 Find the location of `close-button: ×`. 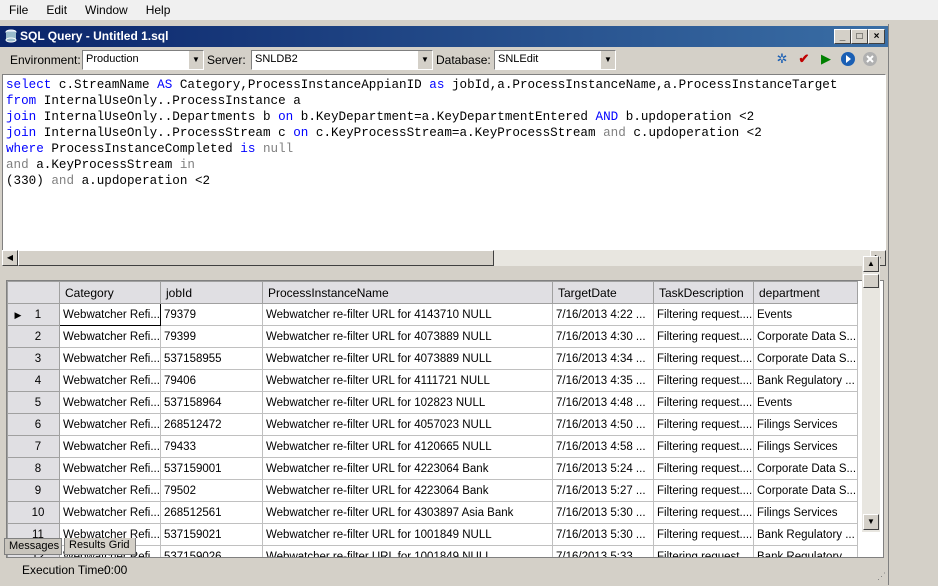

close-button: × is located at coordinates (876, 36).